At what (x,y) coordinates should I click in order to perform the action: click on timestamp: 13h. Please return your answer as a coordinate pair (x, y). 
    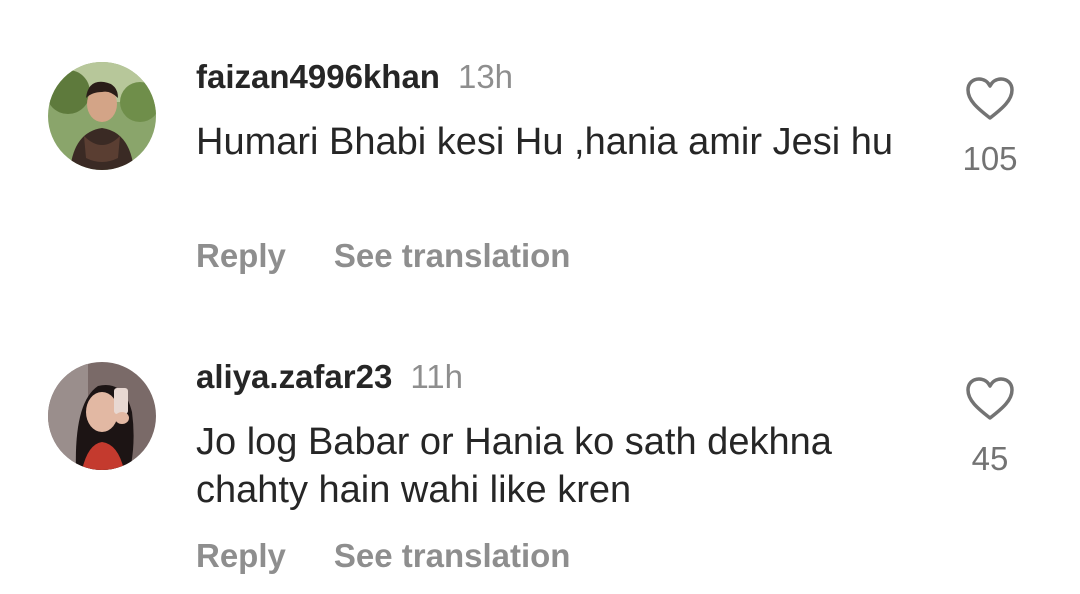
    Looking at the image, I should click on (485, 76).